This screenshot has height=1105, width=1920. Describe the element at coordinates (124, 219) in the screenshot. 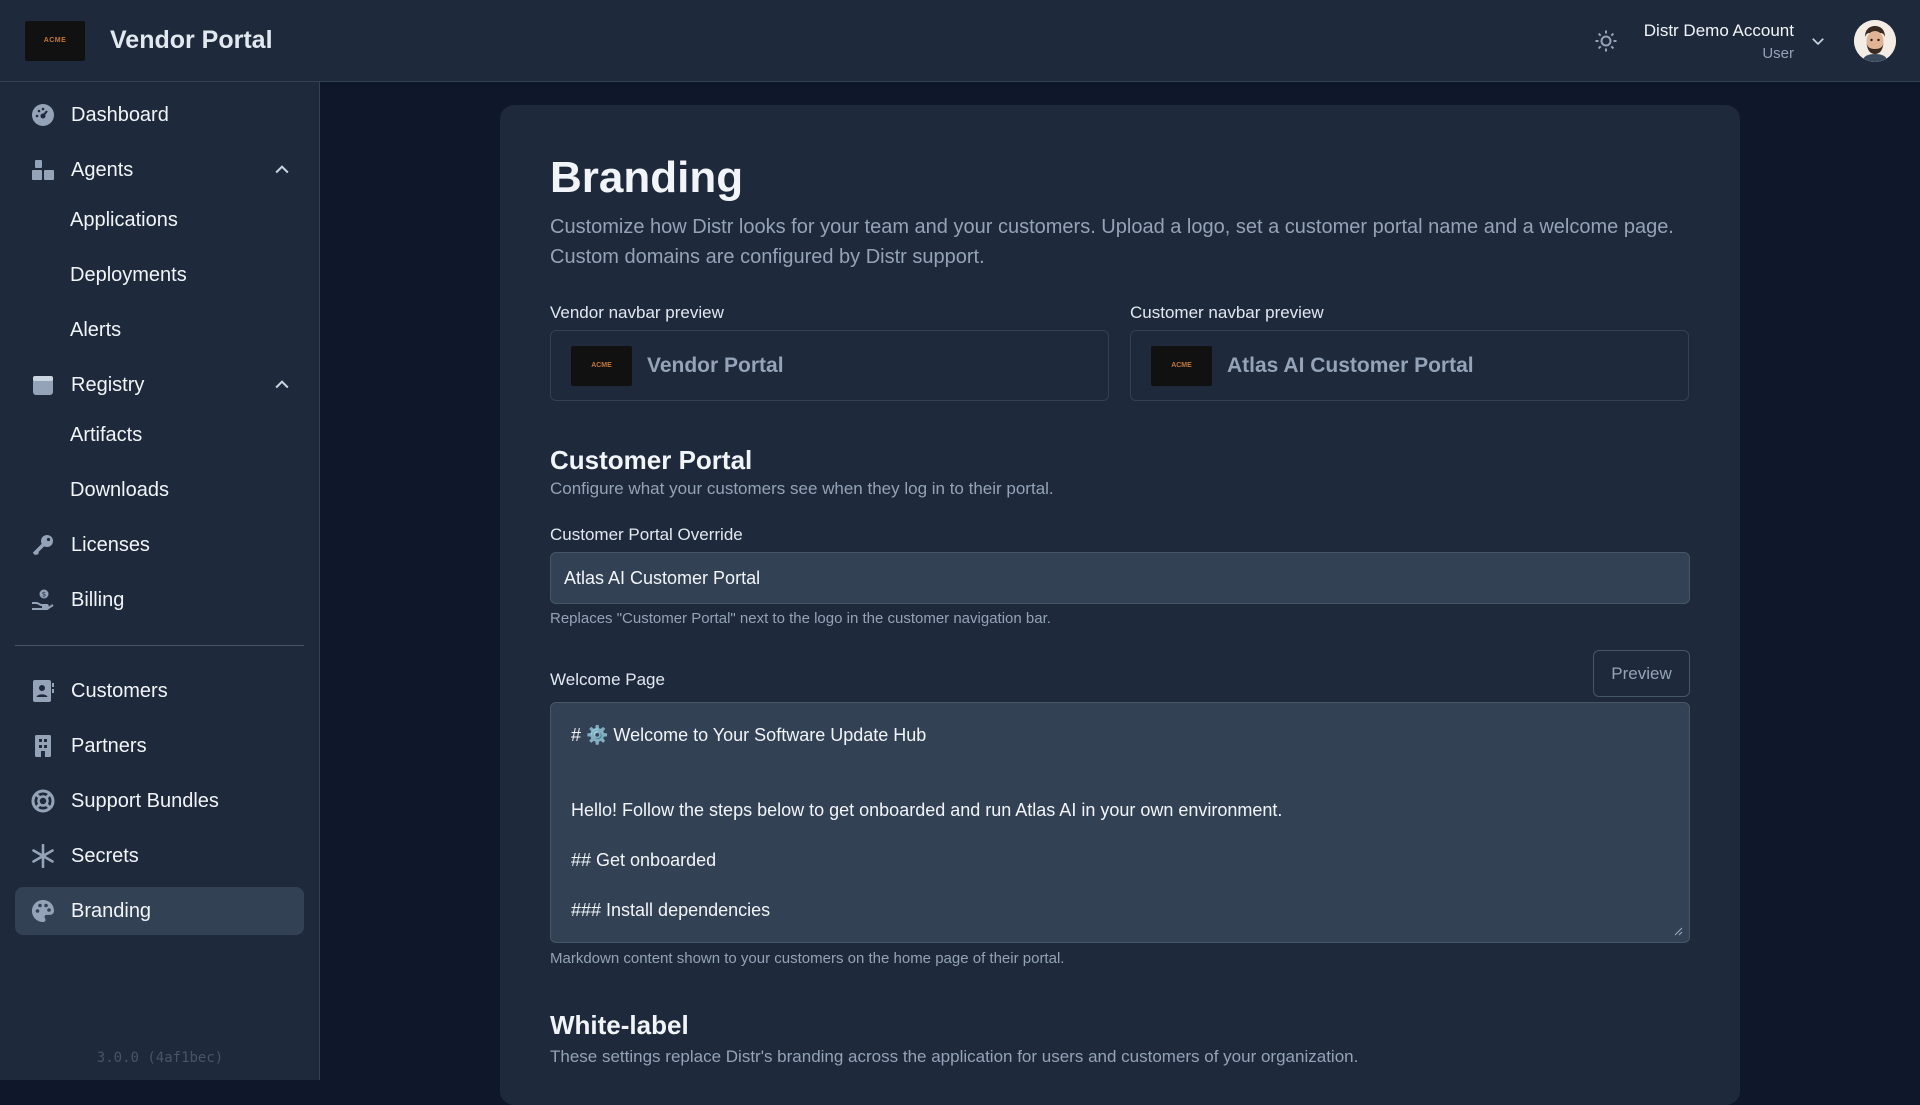

I see `sidebar-item-label: Applications` at that location.